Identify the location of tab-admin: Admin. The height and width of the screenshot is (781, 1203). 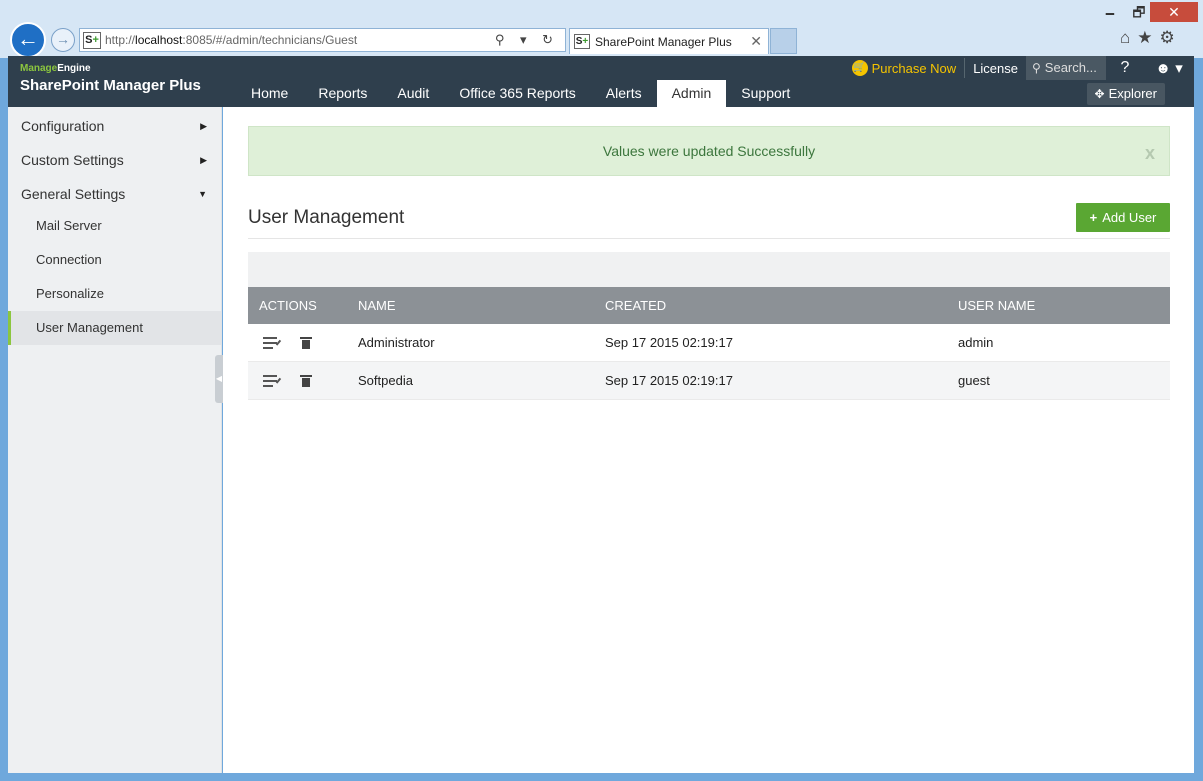
(691, 93).